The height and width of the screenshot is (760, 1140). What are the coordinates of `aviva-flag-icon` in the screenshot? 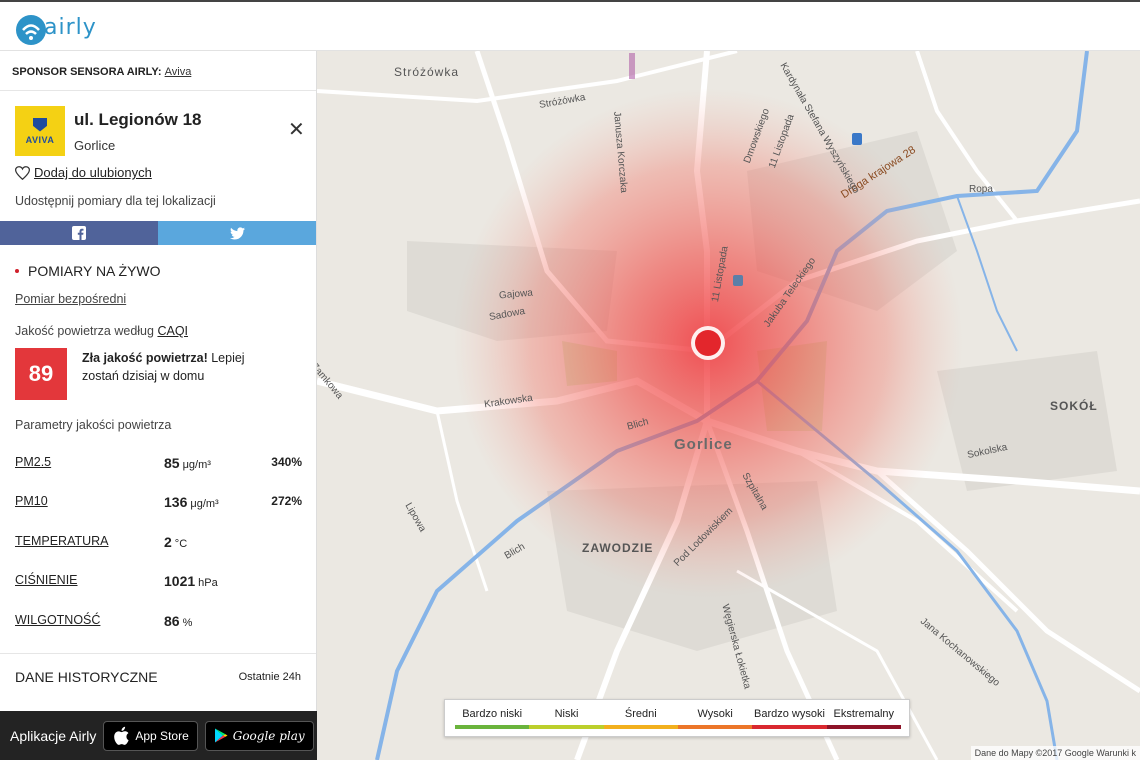 It's located at (40, 124).